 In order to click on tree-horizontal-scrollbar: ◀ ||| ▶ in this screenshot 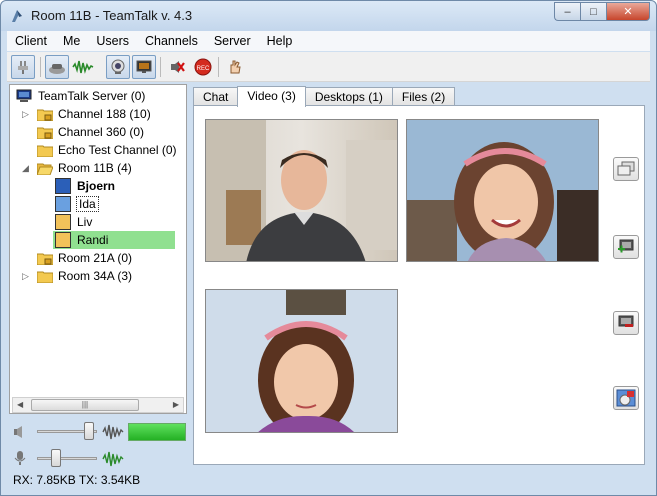, I will do `click(98, 405)`.